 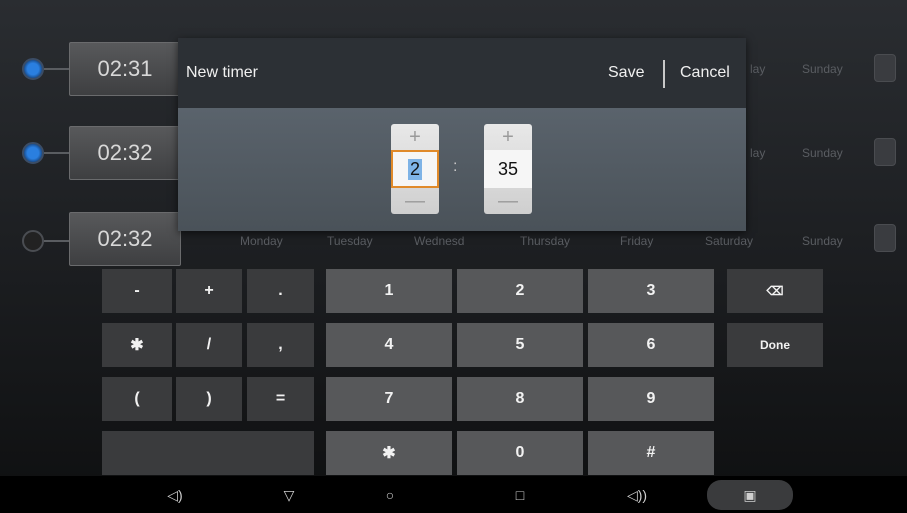 I want to click on key-close-paren: ), so click(x=209, y=399).